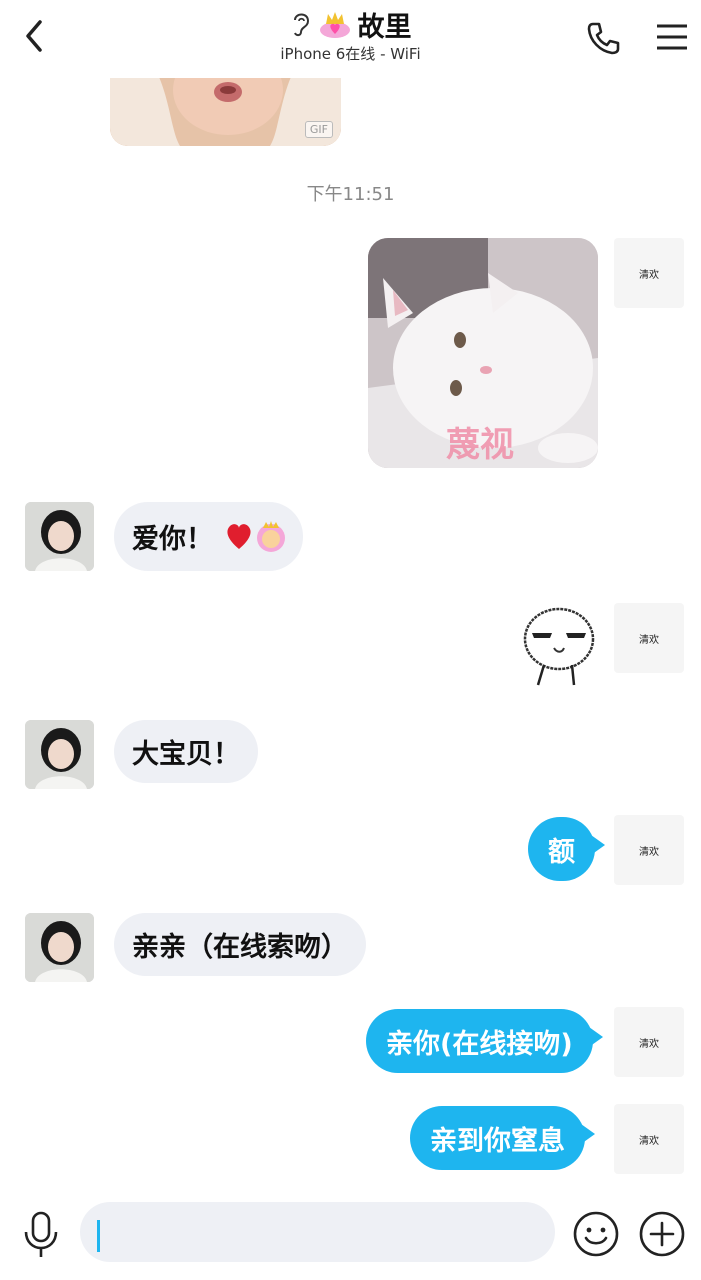 This screenshot has width=701, height=1280. I want to click on phone-icon, so click(603, 38).